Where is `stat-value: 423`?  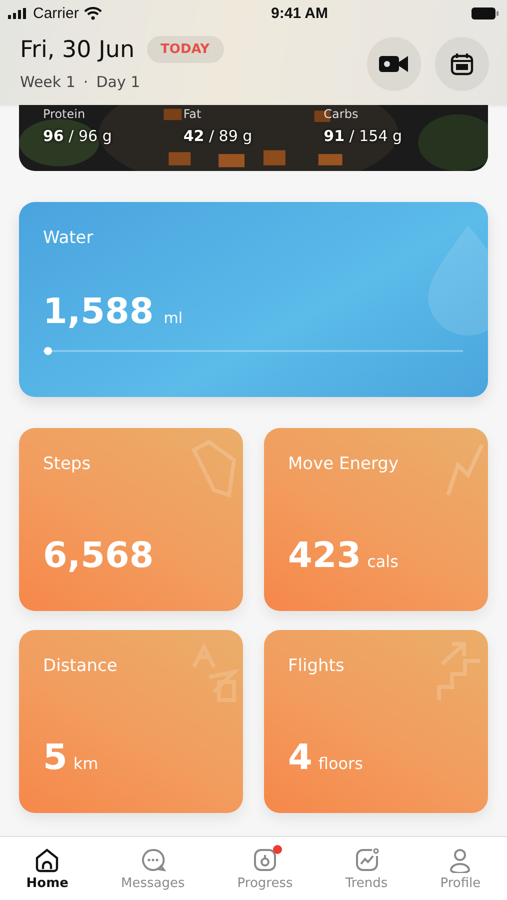 stat-value: 423 is located at coordinates (325, 556).